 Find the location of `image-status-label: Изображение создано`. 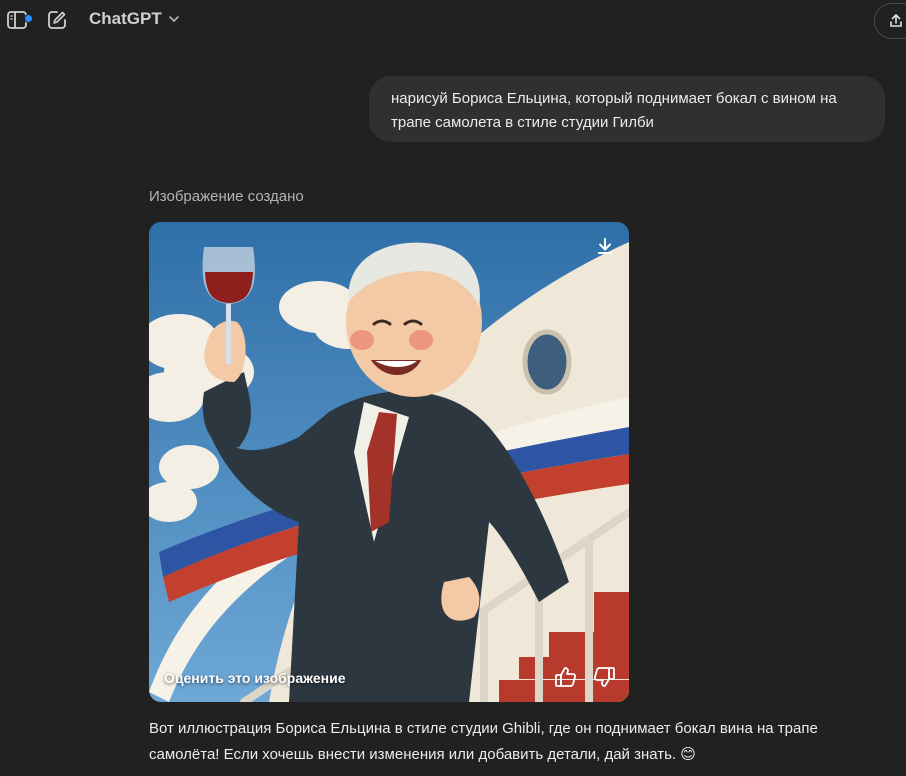

image-status-label: Изображение создано is located at coordinates (226, 196).